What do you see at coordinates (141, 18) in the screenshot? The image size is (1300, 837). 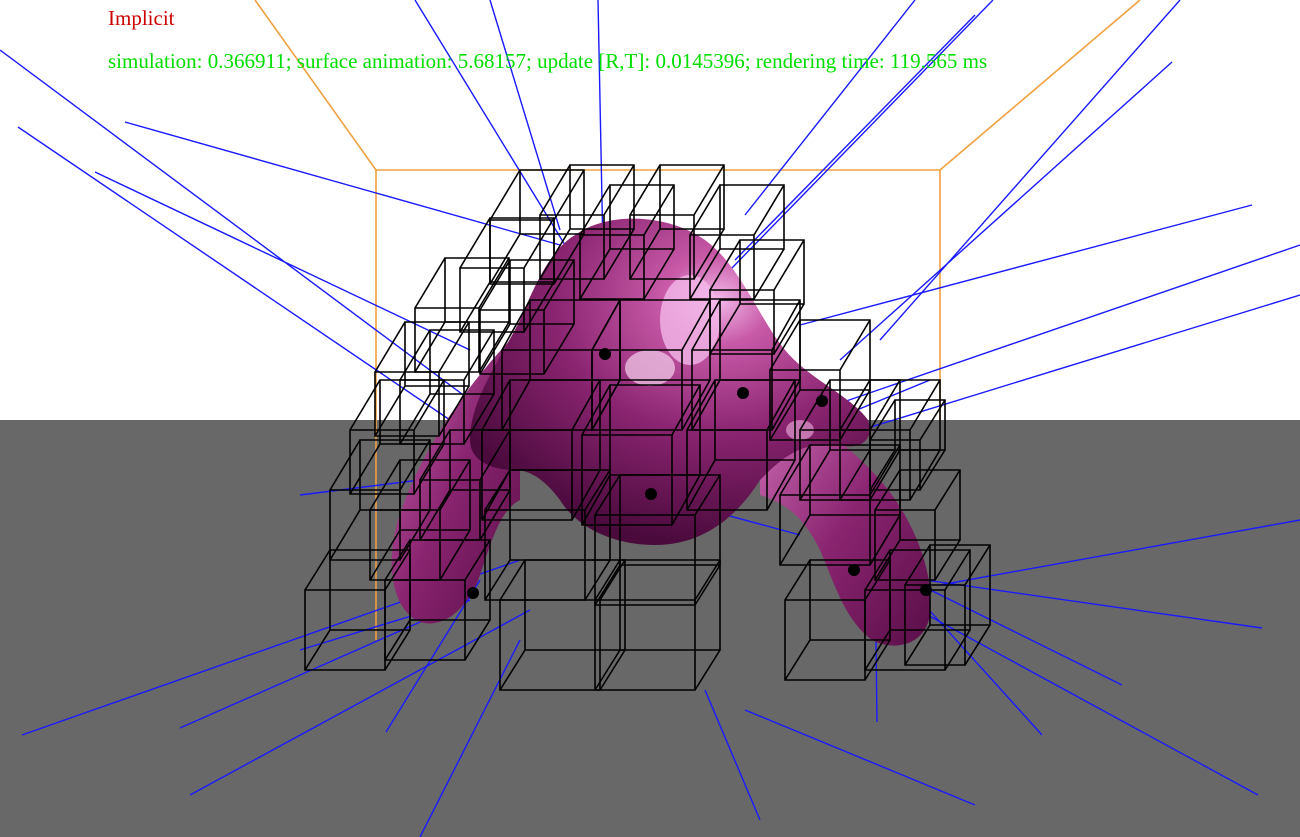 I see `mode-label: Implicit` at bounding box center [141, 18].